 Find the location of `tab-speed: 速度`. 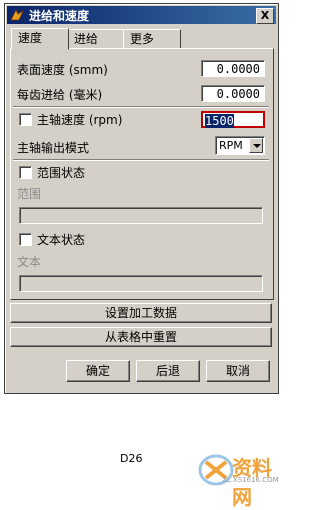

tab-speed: 速度 is located at coordinates (40, 39).